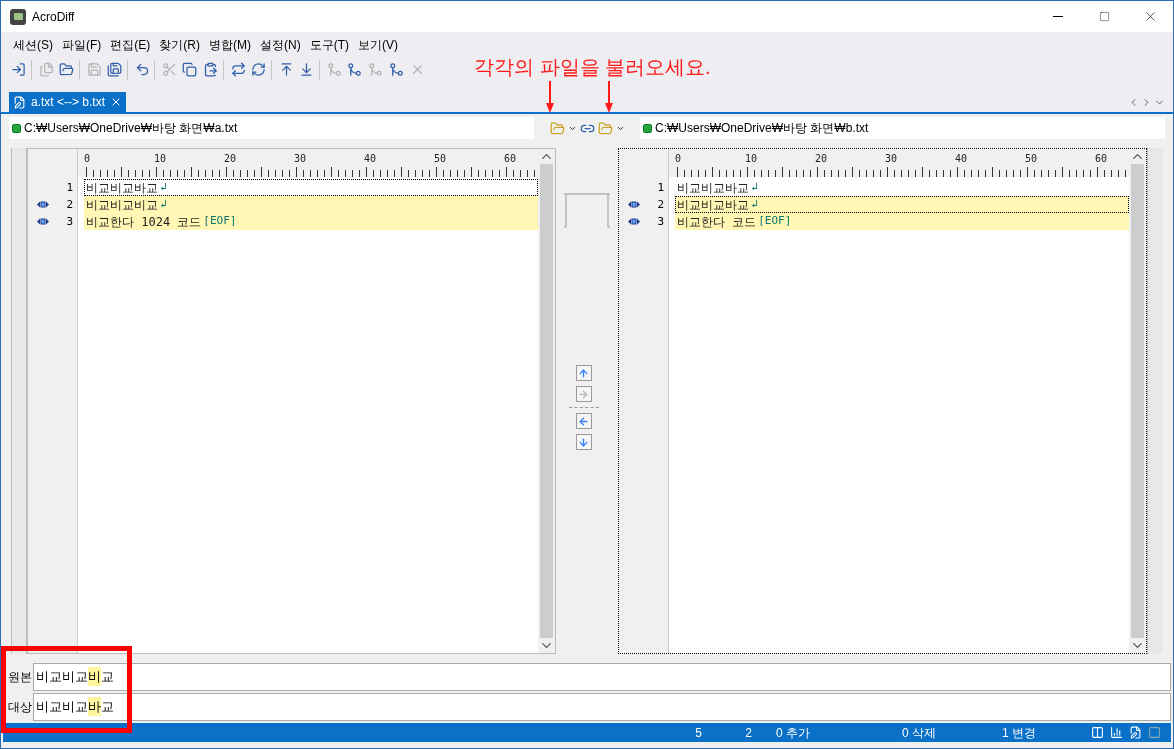  What do you see at coordinates (130, 44) in the screenshot?
I see `menu-item: 편집(E)` at bounding box center [130, 44].